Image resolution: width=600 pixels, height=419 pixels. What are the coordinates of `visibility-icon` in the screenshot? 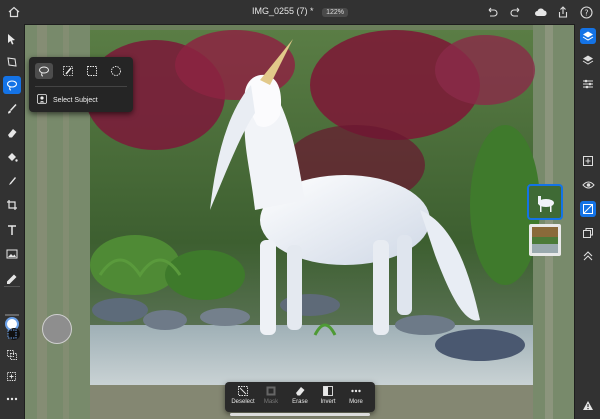 It's located at (588, 185).